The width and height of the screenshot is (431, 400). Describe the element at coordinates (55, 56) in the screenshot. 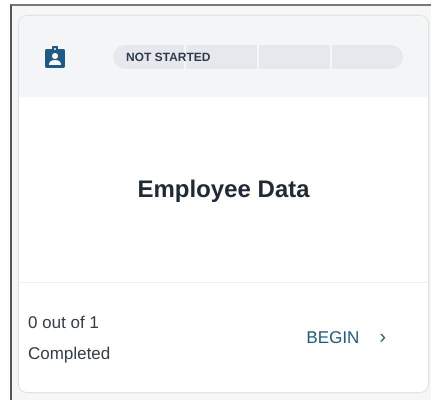

I see `id-badge-icon` at that location.